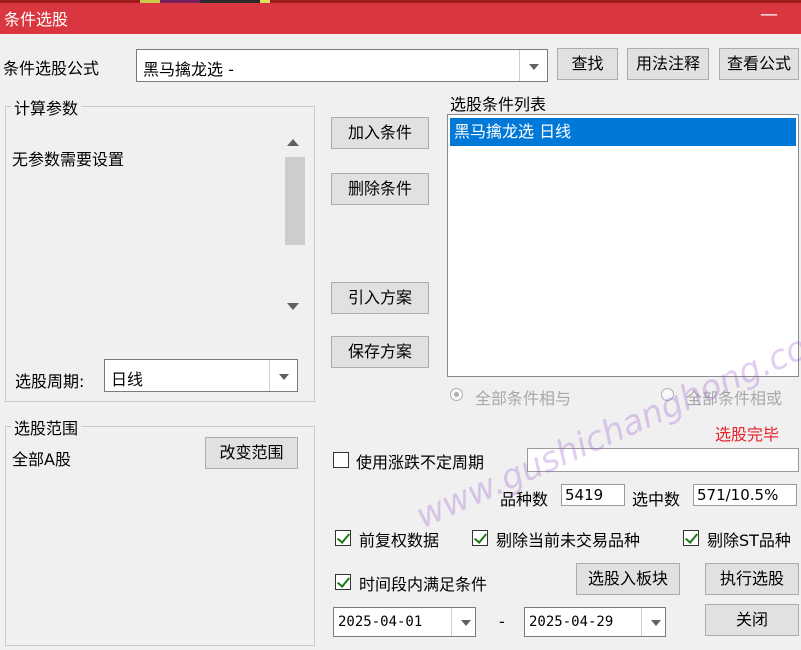 Image resolution: width=801 pixels, height=650 pixels. I want to click on params-scrollbar, so click(295, 227).